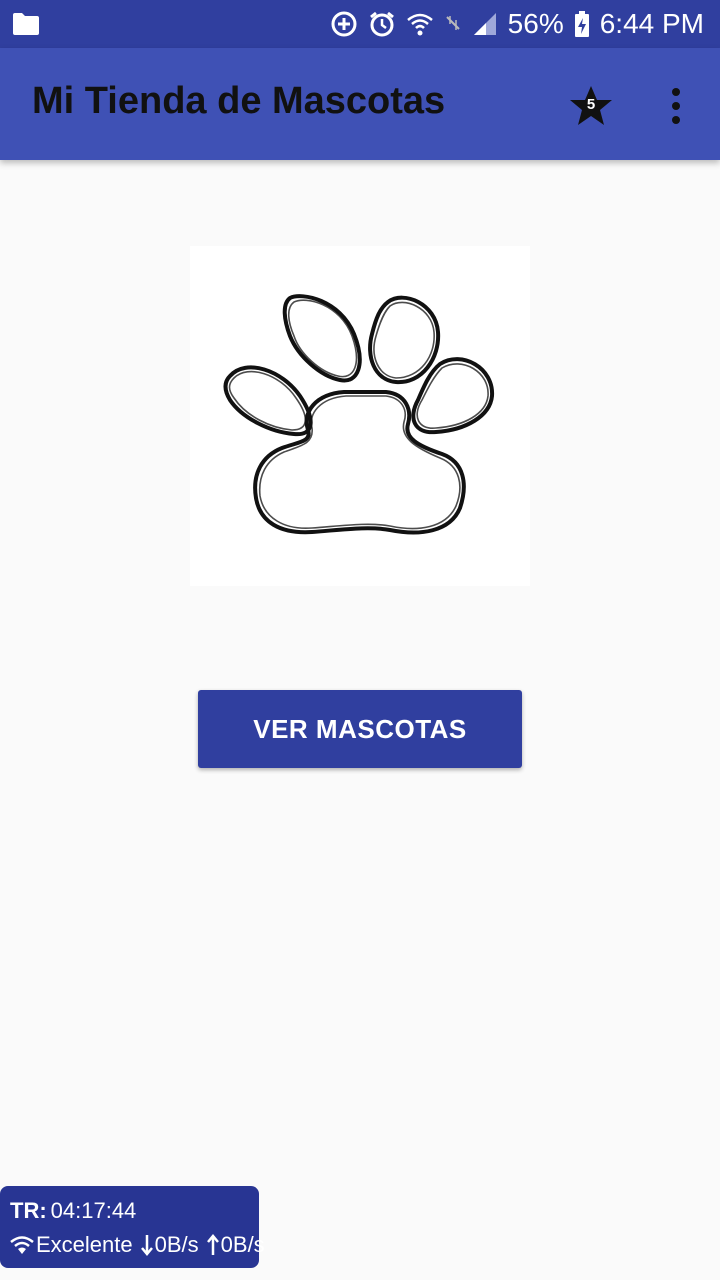 The image size is (720, 1280). What do you see at coordinates (146, 1245) in the screenshot?
I see `download-arrow-icon` at bounding box center [146, 1245].